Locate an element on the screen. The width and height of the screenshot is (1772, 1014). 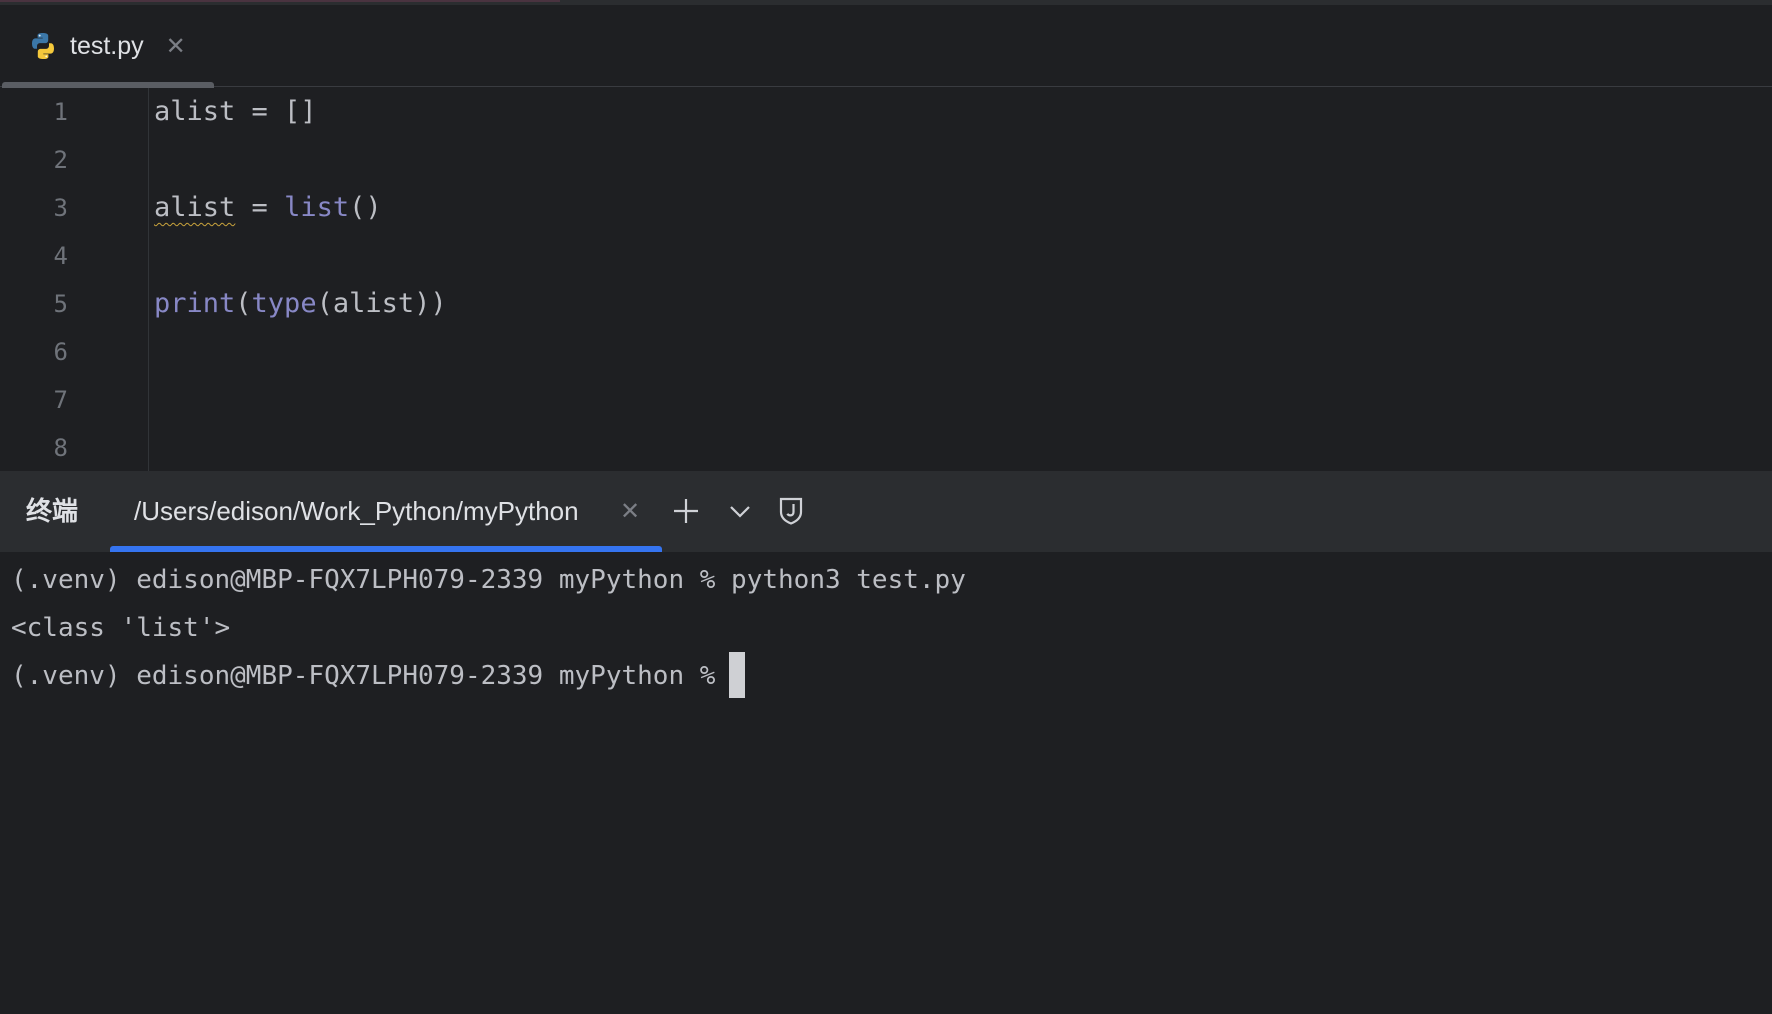
plus-icon is located at coordinates (686, 511).